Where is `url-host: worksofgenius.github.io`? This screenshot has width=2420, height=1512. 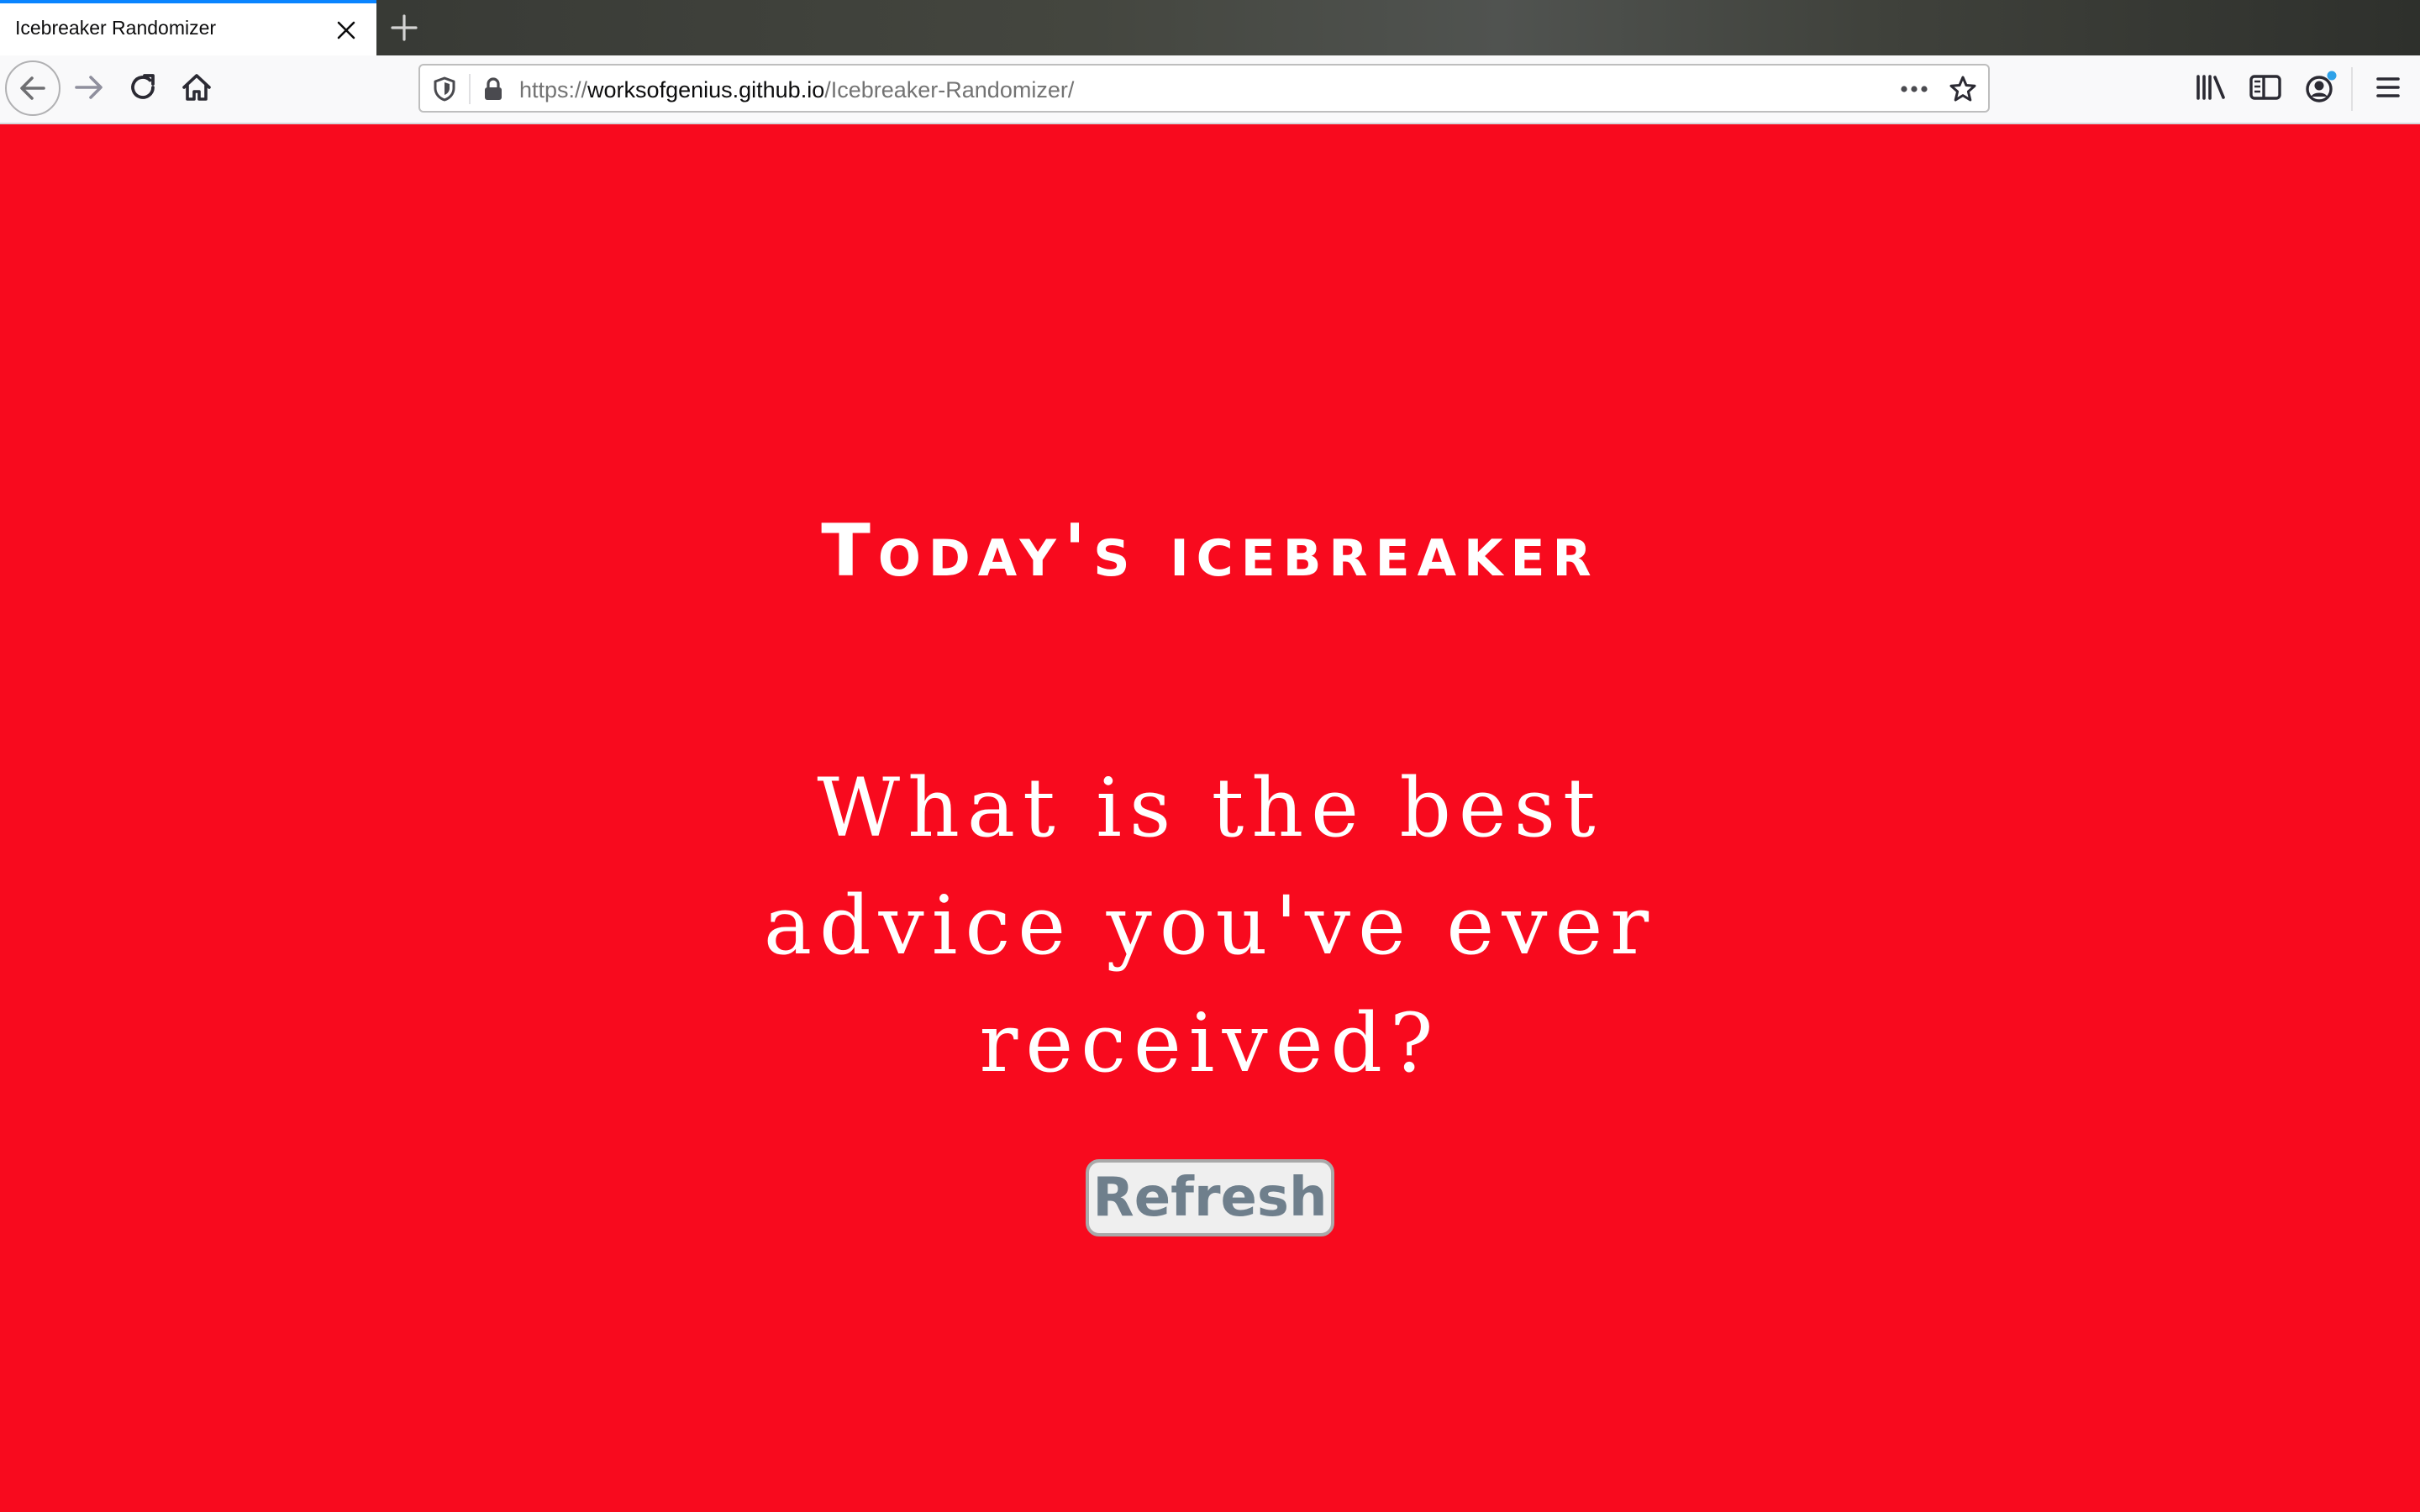 url-host: worksofgenius.github.io is located at coordinates (706, 89).